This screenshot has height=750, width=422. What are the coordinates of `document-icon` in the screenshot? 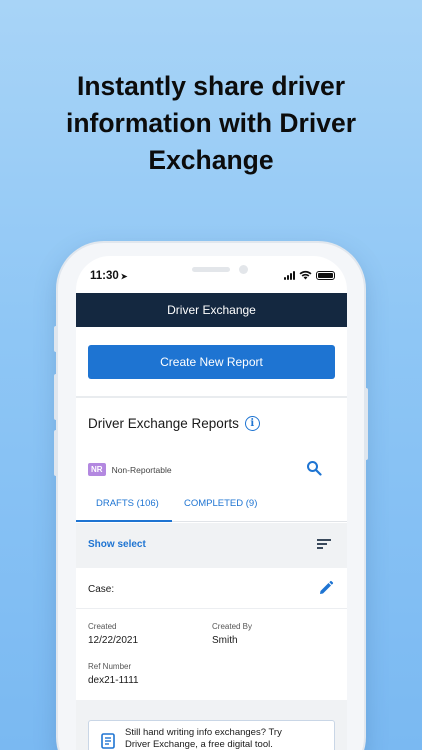 It's located at (108, 741).